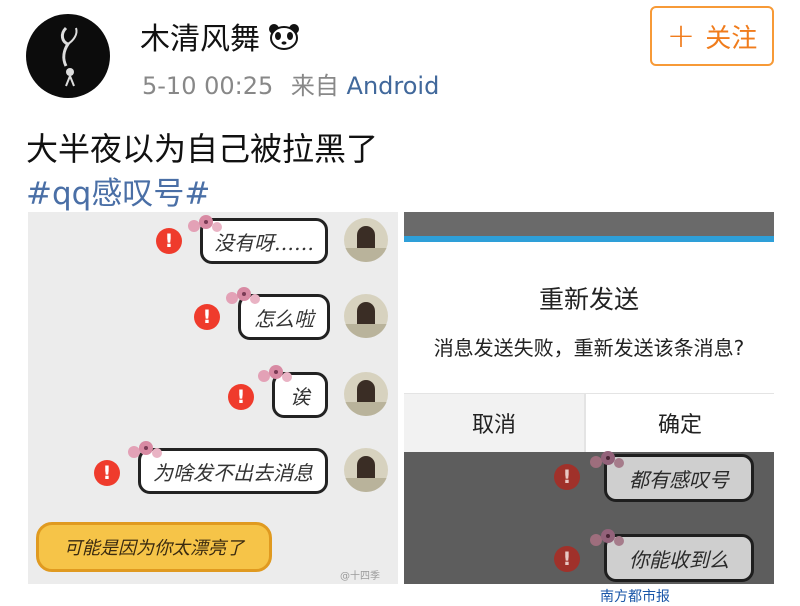 This screenshot has height=606, width=800. What do you see at coordinates (284, 41) in the screenshot?
I see `panda-icon` at bounding box center [284, 41].